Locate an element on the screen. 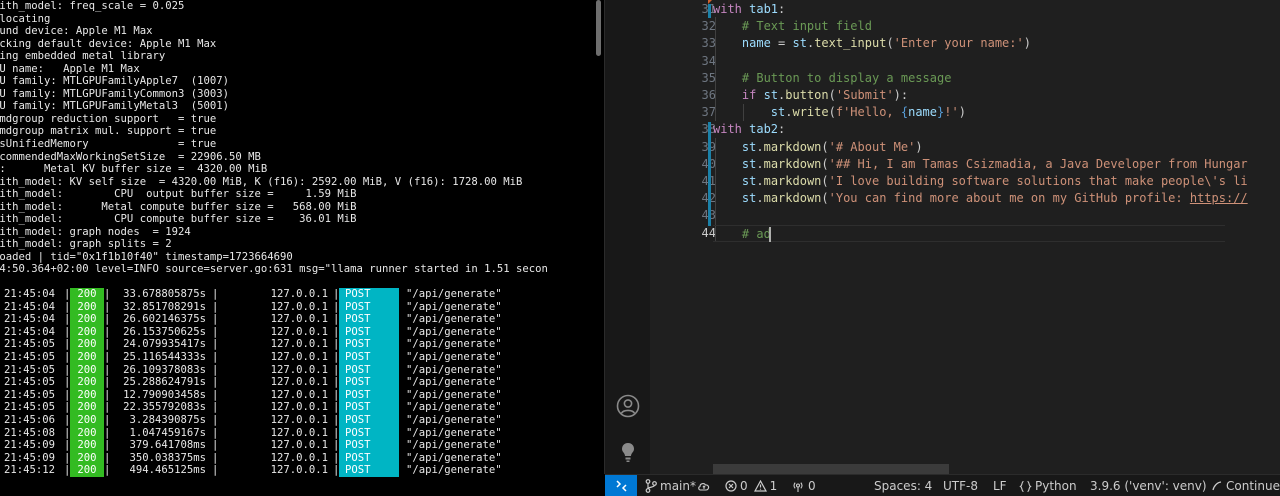 The width and height of the screenshot is (1280, 496). lightbulb-icon is located at coordinates (628, 452).